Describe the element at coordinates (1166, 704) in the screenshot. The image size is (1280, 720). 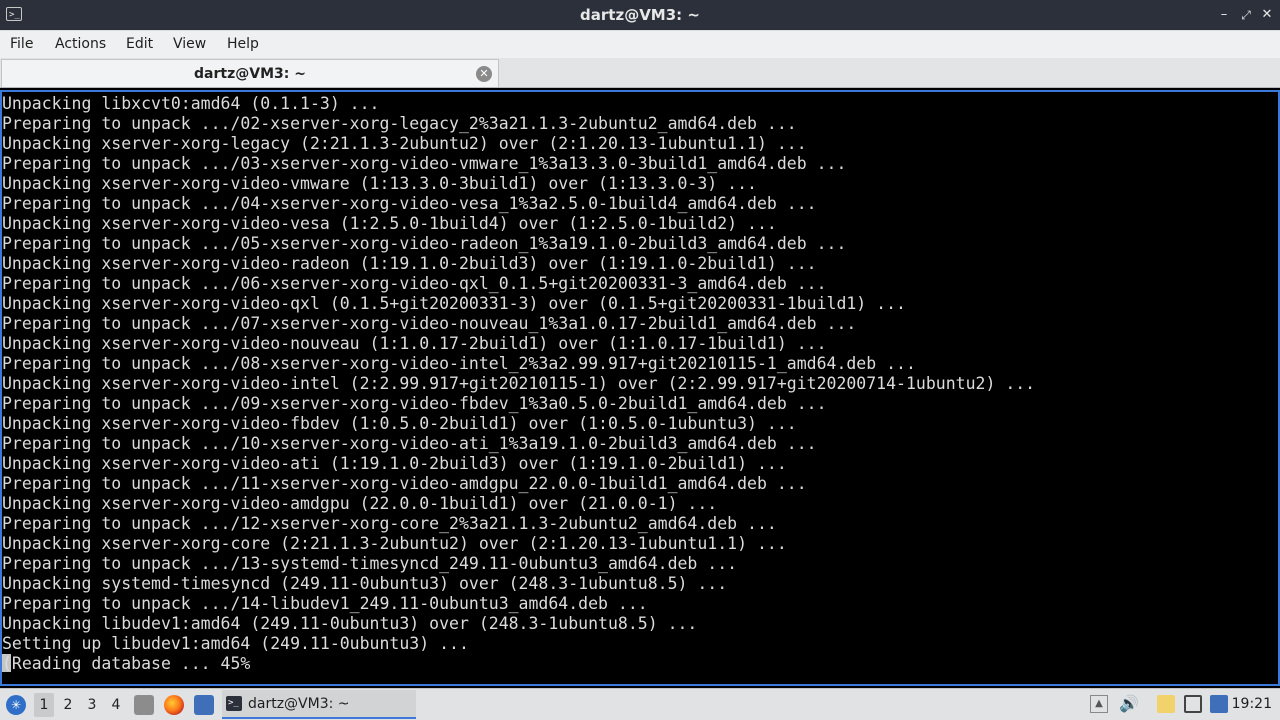
I see `clipboard-icon` at that location.